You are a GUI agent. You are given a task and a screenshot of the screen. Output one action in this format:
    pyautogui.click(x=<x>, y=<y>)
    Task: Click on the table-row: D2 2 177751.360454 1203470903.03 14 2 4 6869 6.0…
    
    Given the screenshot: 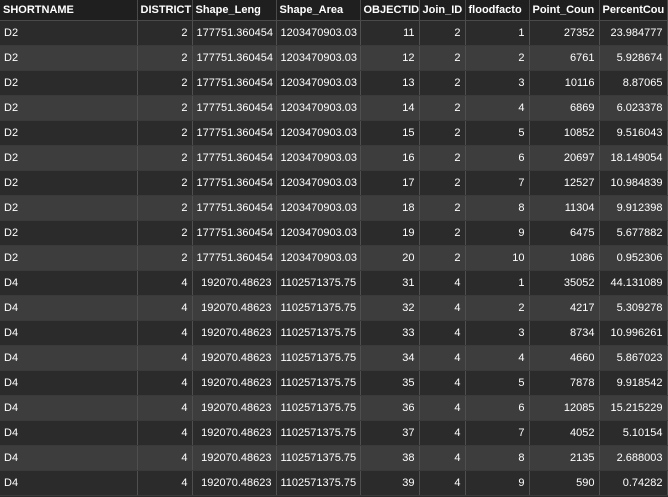 What is the action you would take?
    pyautogui.click(x=334, y=108)
    